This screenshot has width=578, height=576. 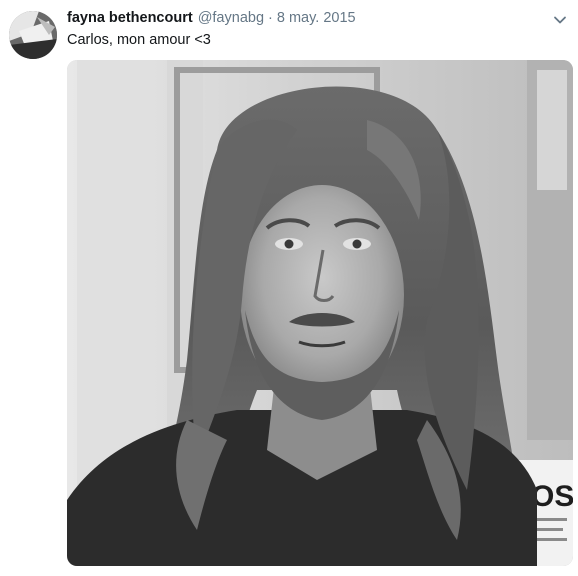 I want to click on avatar-image, so click(x=33, y=35).